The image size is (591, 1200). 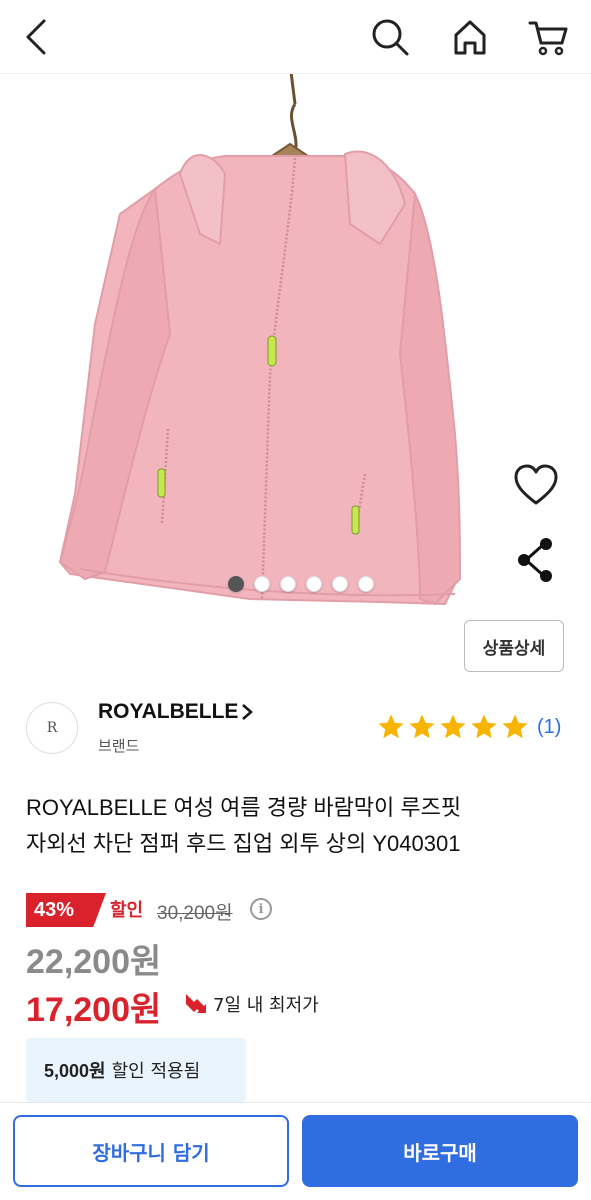 I want to click on gallery-pagination, so click(x=295, y=584).